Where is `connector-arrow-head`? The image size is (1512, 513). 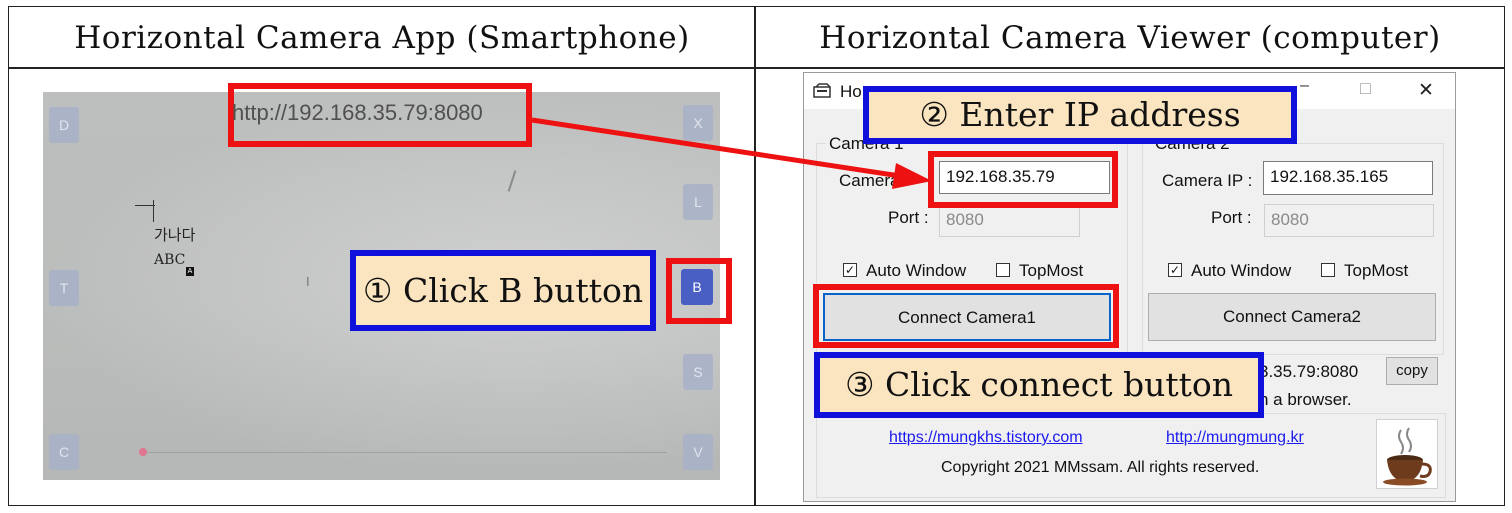
connector-arrow-head is located at coordinates (912, 176).